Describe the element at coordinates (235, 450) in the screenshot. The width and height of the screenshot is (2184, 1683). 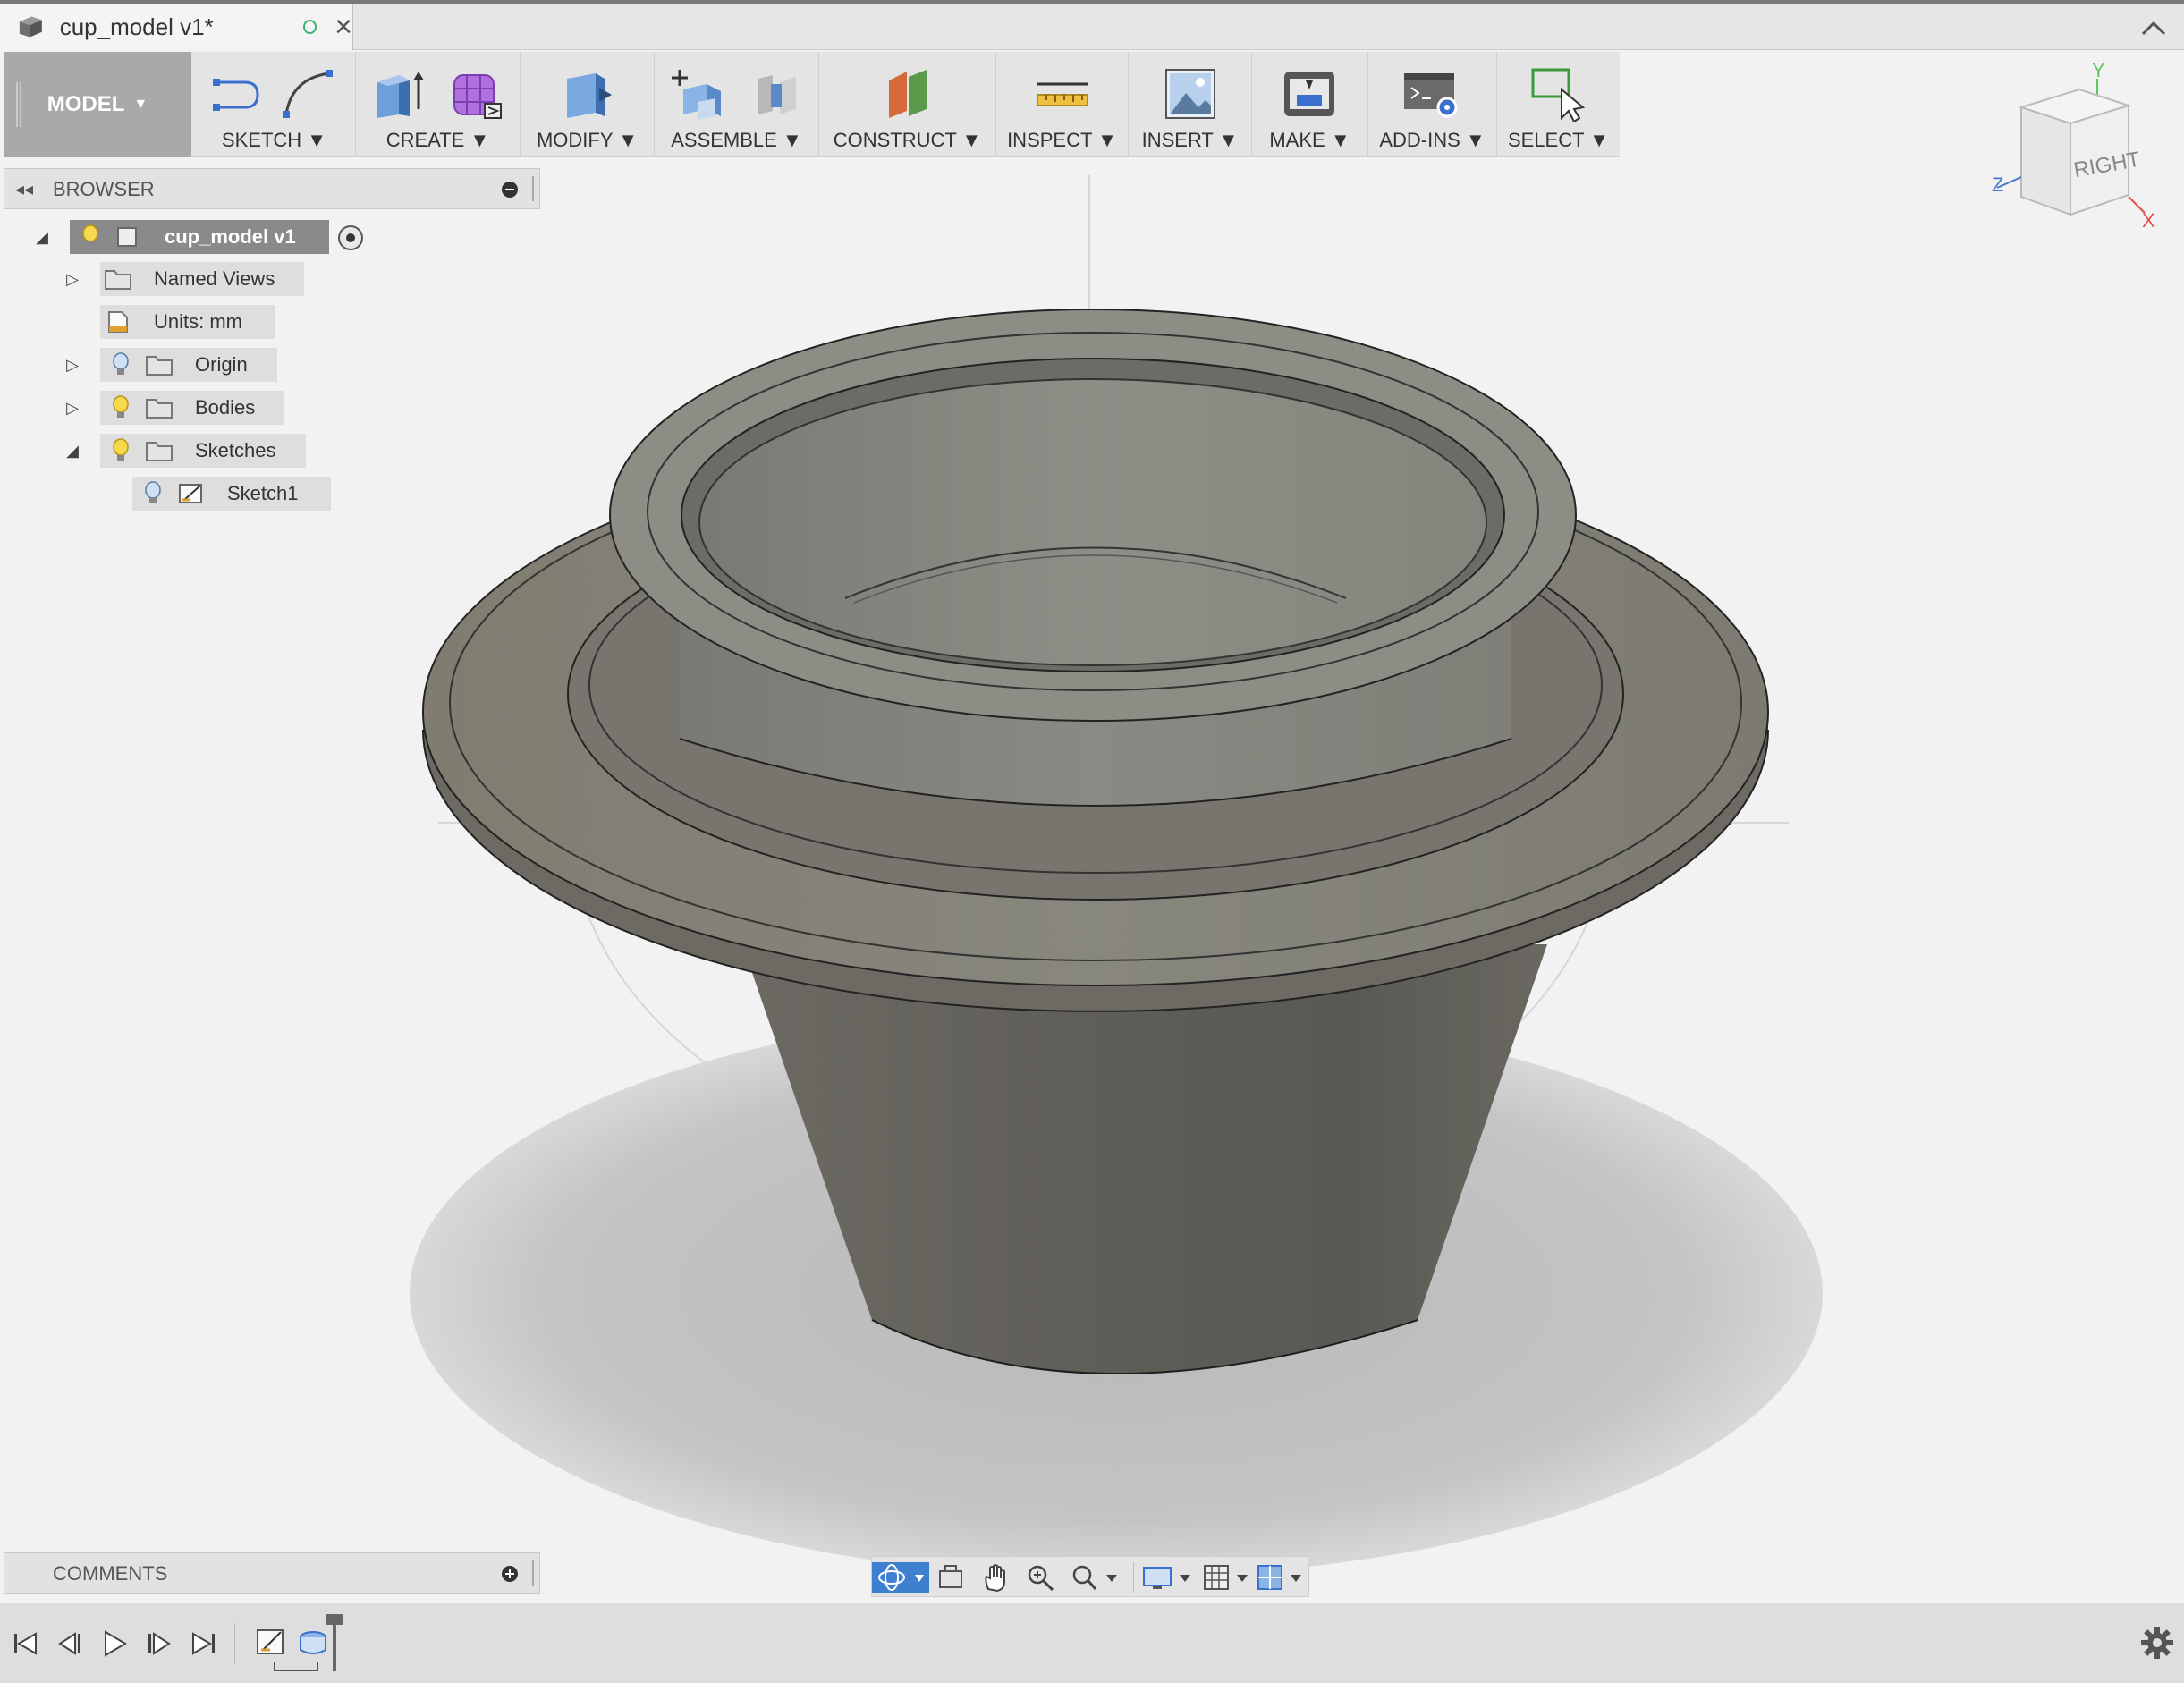
I see `tree-item-label: Sketches` at that location.